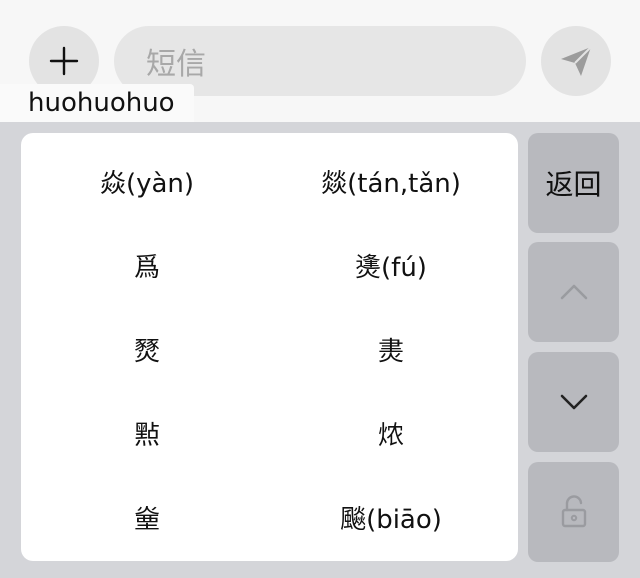 The height and width of the screenshot is (578, 640). I want to click on chevron-down-icon, so click(573, 402).